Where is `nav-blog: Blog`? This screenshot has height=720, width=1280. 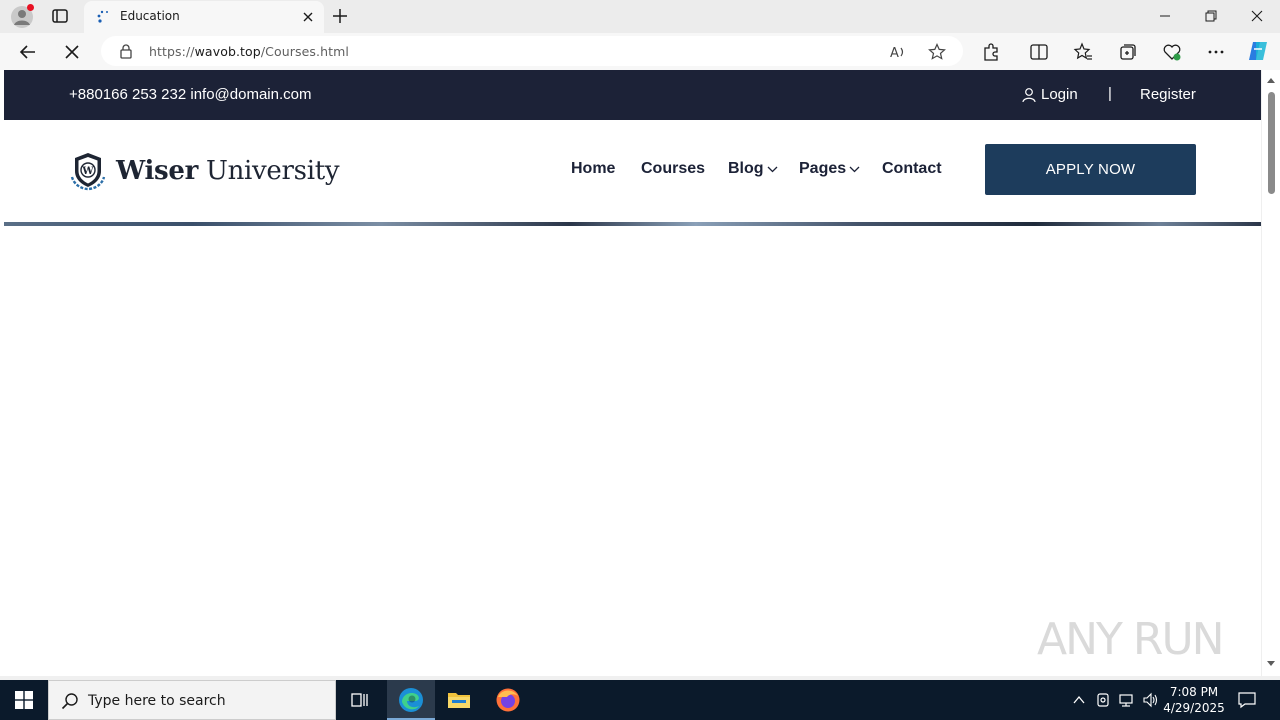
nav-blog: Blog is located at coordinates (753, 169).